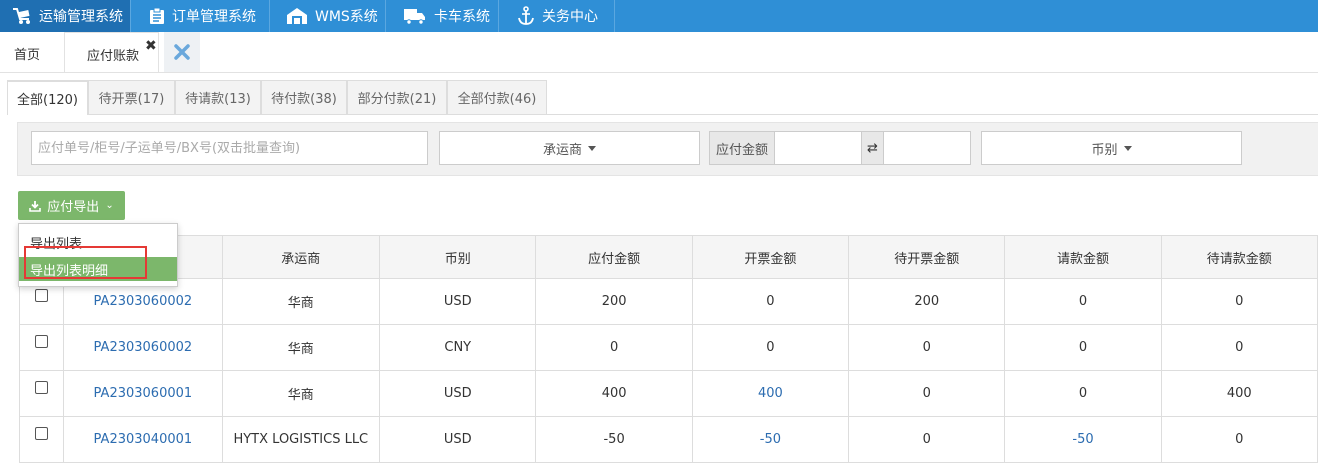  What do you see at coordinates (218, 97) in the screenshot?
I see `status-tab-to-request: 待请款(13)` at bounding box center [218, 97].